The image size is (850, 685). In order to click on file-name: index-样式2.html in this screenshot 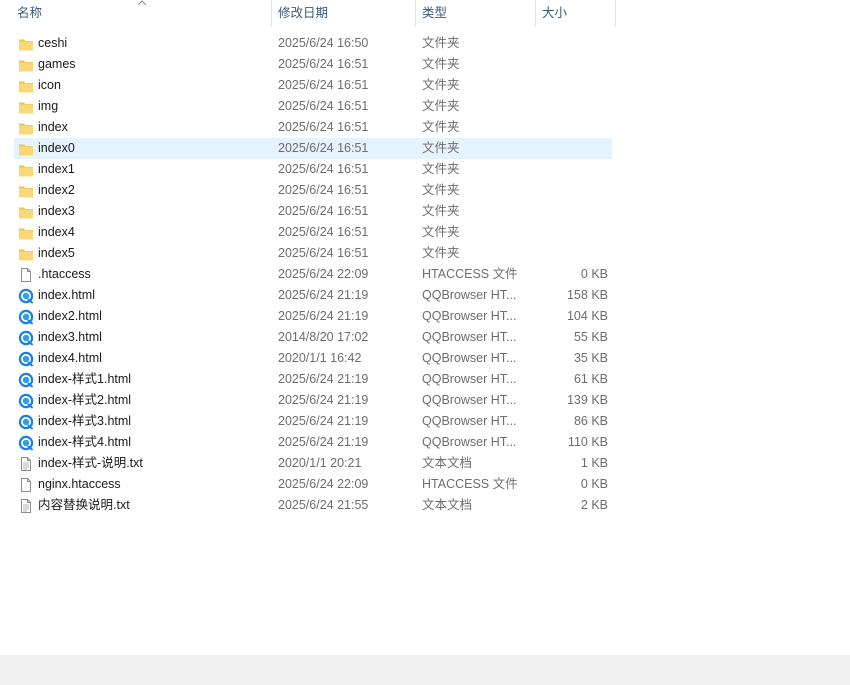, I will do `click(85, 400)`.